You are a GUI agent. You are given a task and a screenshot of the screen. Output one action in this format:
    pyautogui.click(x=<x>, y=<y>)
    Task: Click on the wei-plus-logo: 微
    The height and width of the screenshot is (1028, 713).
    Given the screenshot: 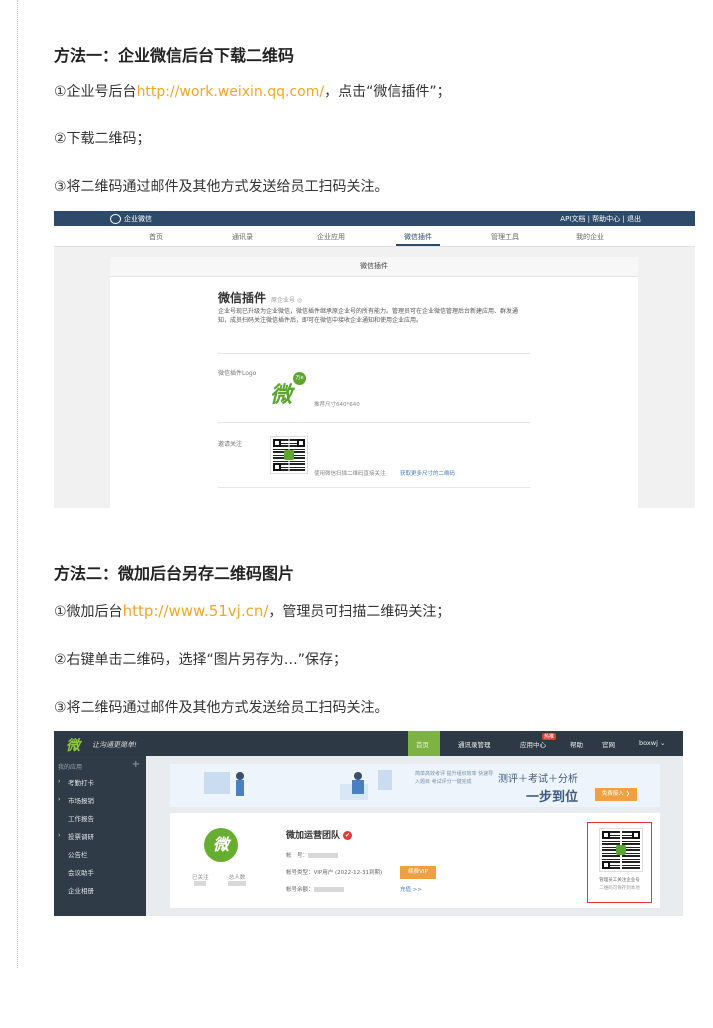 What is the action you would take?
    pyautogui.click(x=281, y=395)
    